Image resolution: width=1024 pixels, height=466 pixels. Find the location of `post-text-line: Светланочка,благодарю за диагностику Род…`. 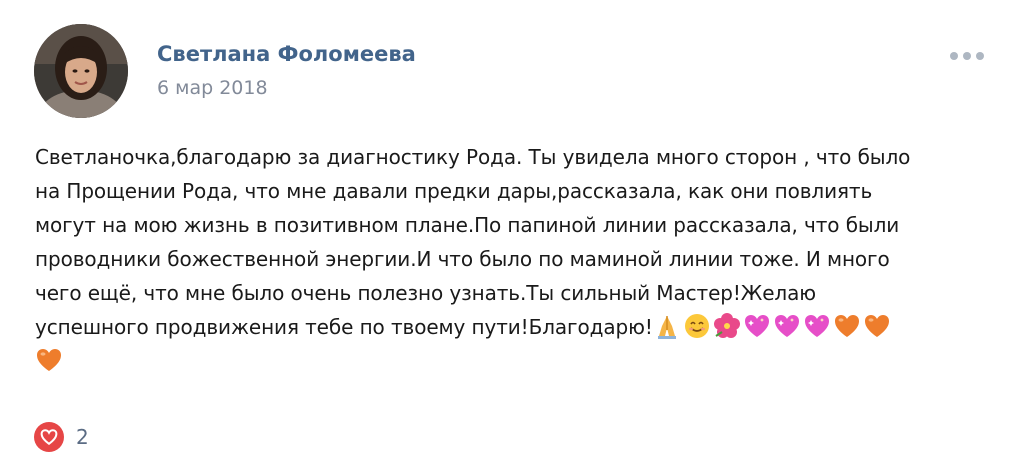

post-text-line: Светланочка,благодарю за диагностику Род… is located at coordinates (473, 157).